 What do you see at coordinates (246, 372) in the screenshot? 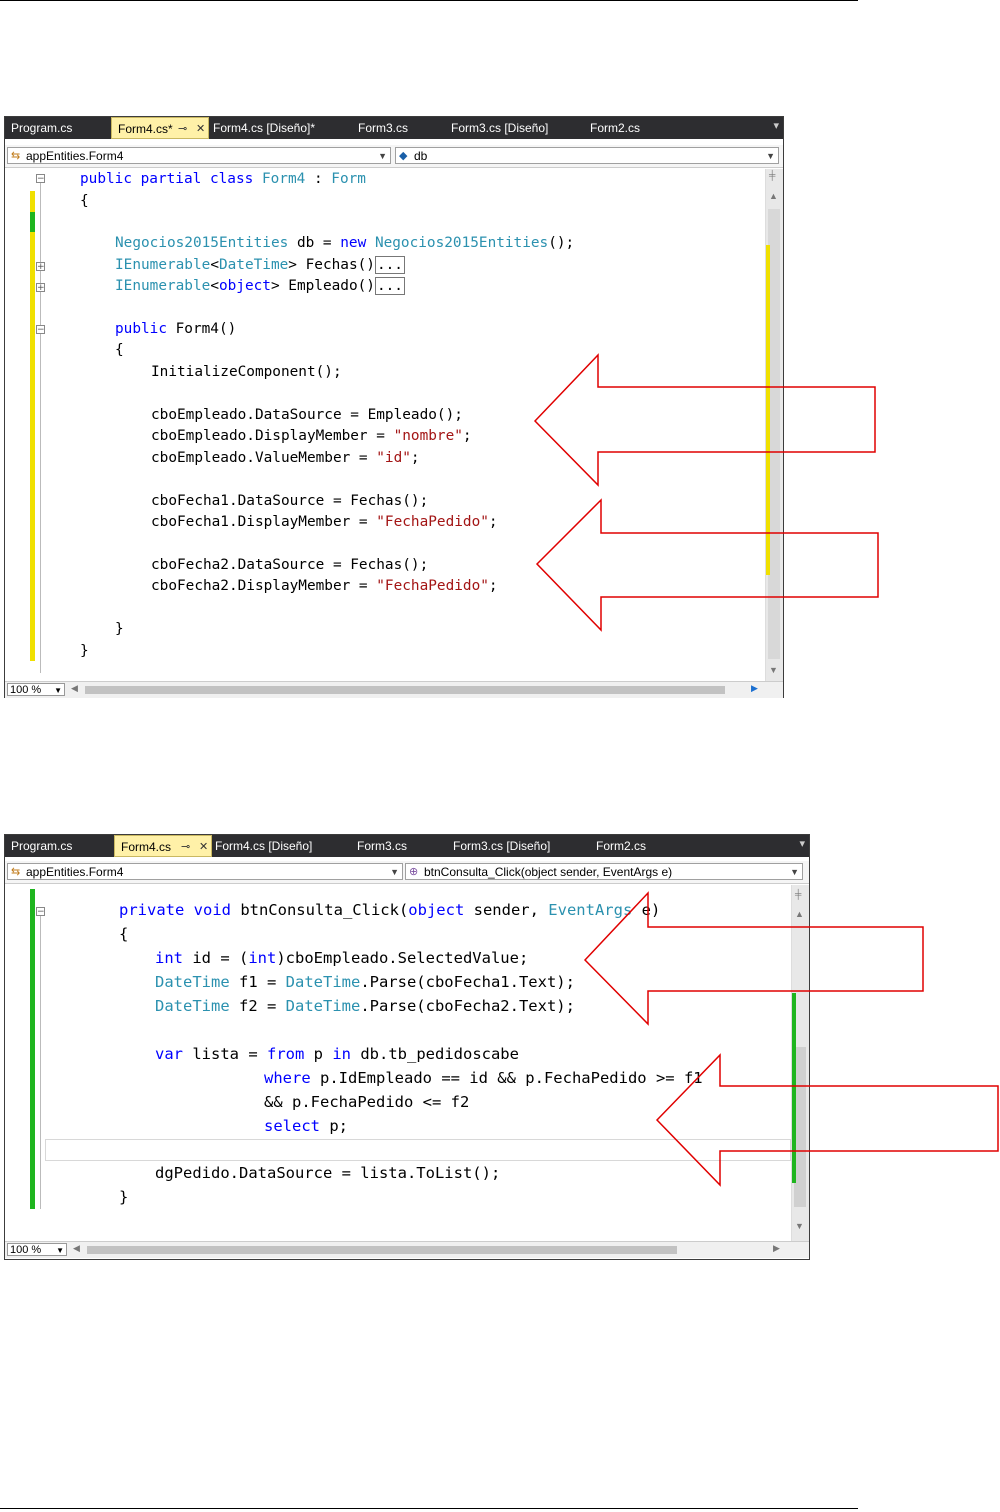
I see `code-line: InitializeComponent();` at bounding box center [246, 372].